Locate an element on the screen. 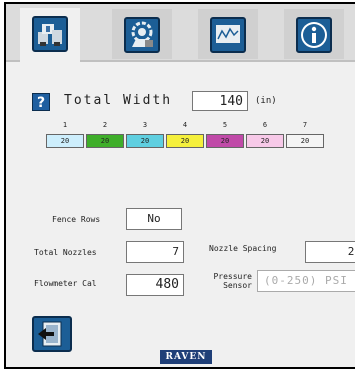  back-button is located at coordinates (52, 334).